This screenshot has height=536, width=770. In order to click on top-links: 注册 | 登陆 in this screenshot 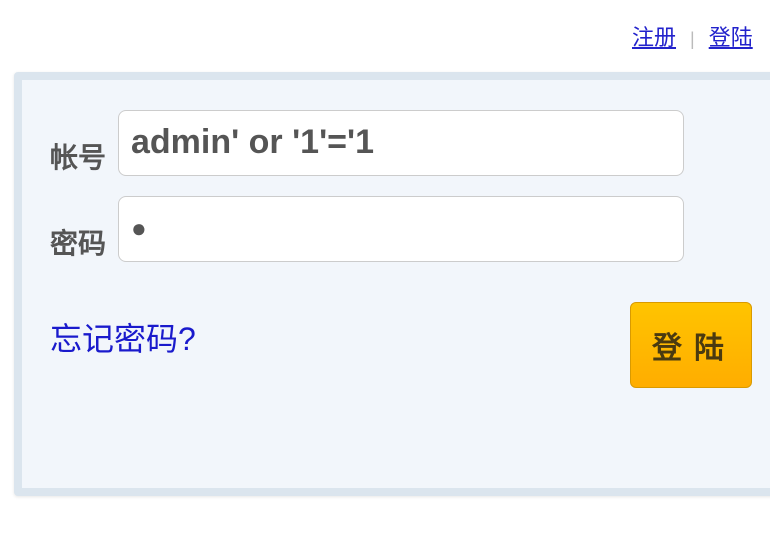, I will do `click(692, 36)`.